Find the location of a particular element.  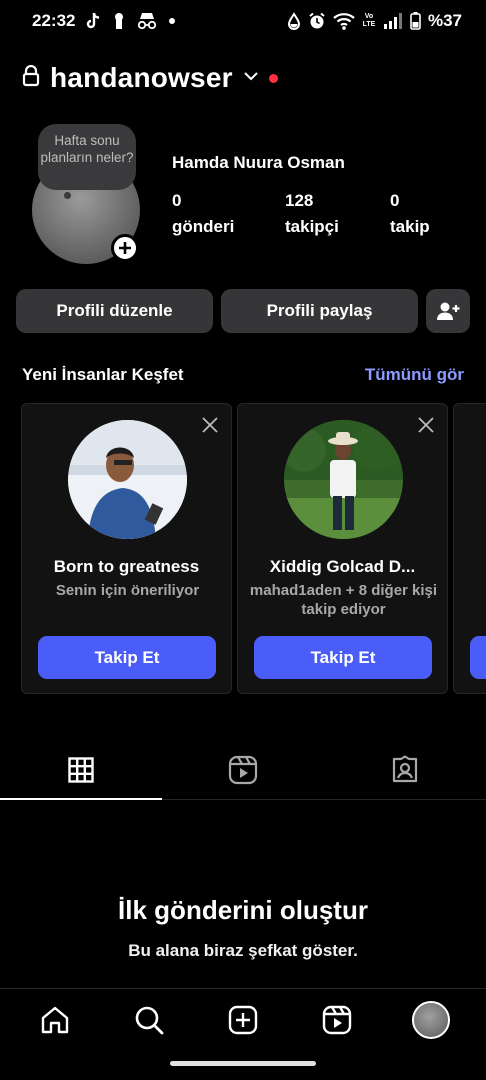

add-person-icon is located at coordinates (448, 311).